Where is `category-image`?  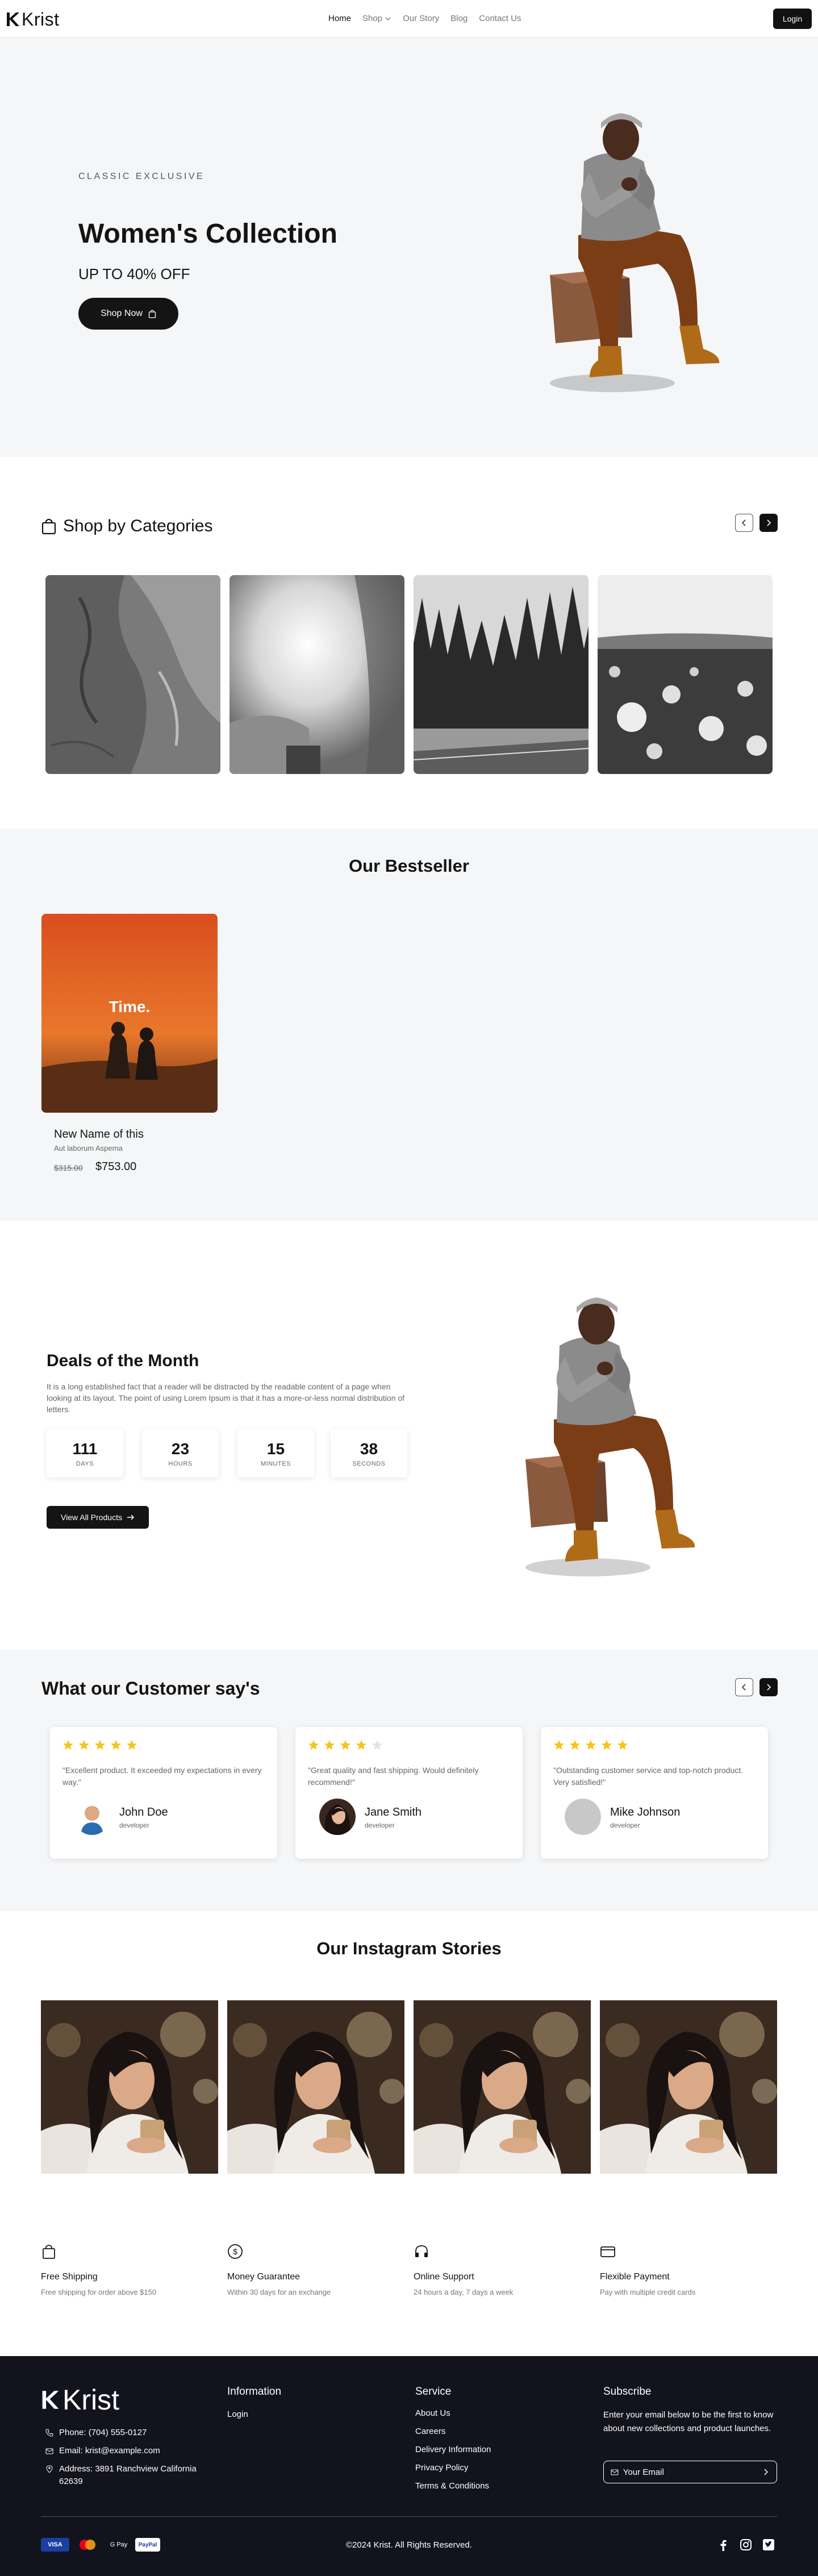
category-image is located at coordinates (685, 674).